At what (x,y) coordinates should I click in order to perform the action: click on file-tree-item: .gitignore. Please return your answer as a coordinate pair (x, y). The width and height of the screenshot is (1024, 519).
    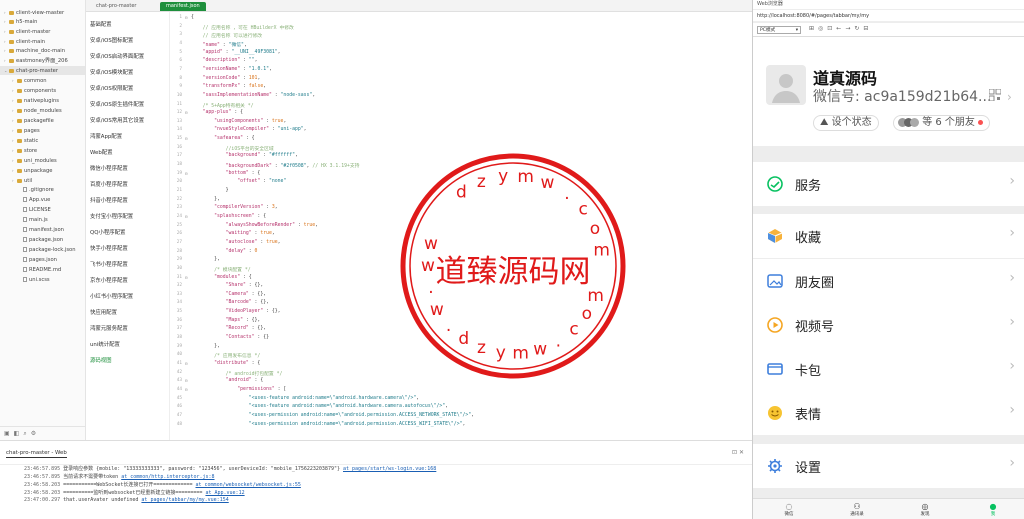
    Looking at the image, I should click on (42, 190).